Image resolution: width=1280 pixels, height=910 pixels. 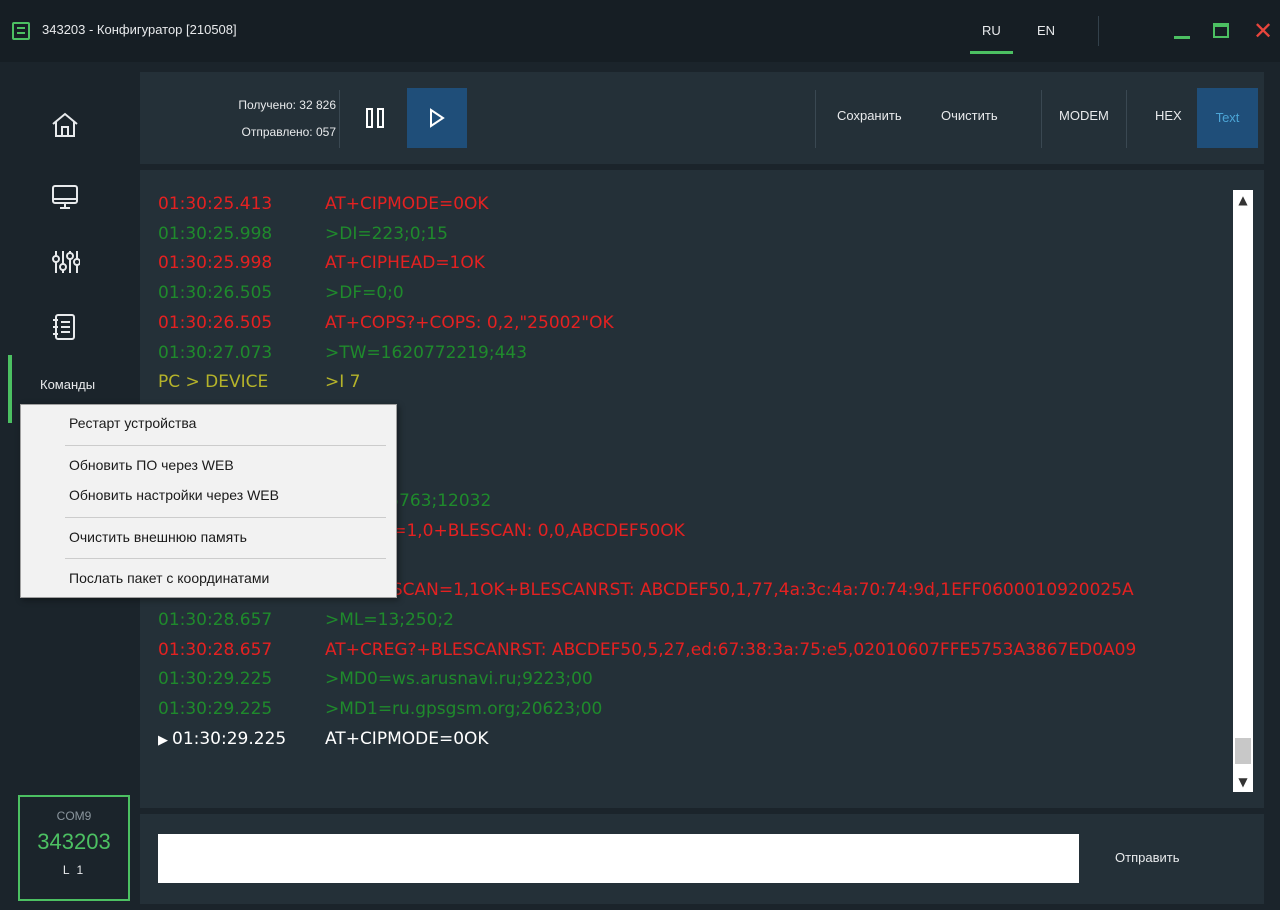 I want to click on commands-icon, so click(x=64, y=327).